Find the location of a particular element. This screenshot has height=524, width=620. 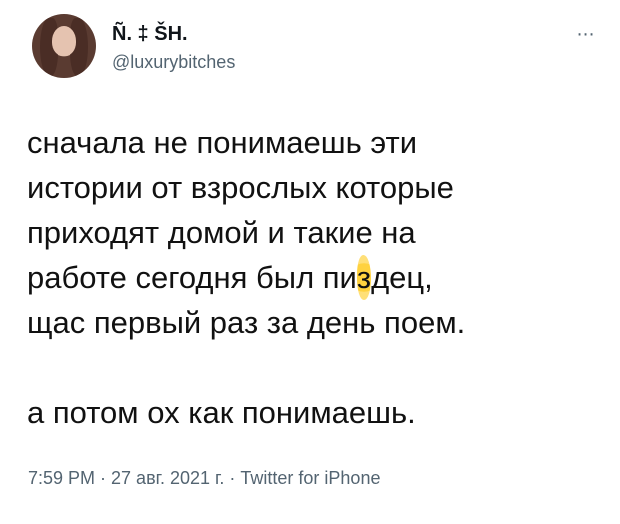

user-handle: @luxurybitches is located at coordinates (173, 62).